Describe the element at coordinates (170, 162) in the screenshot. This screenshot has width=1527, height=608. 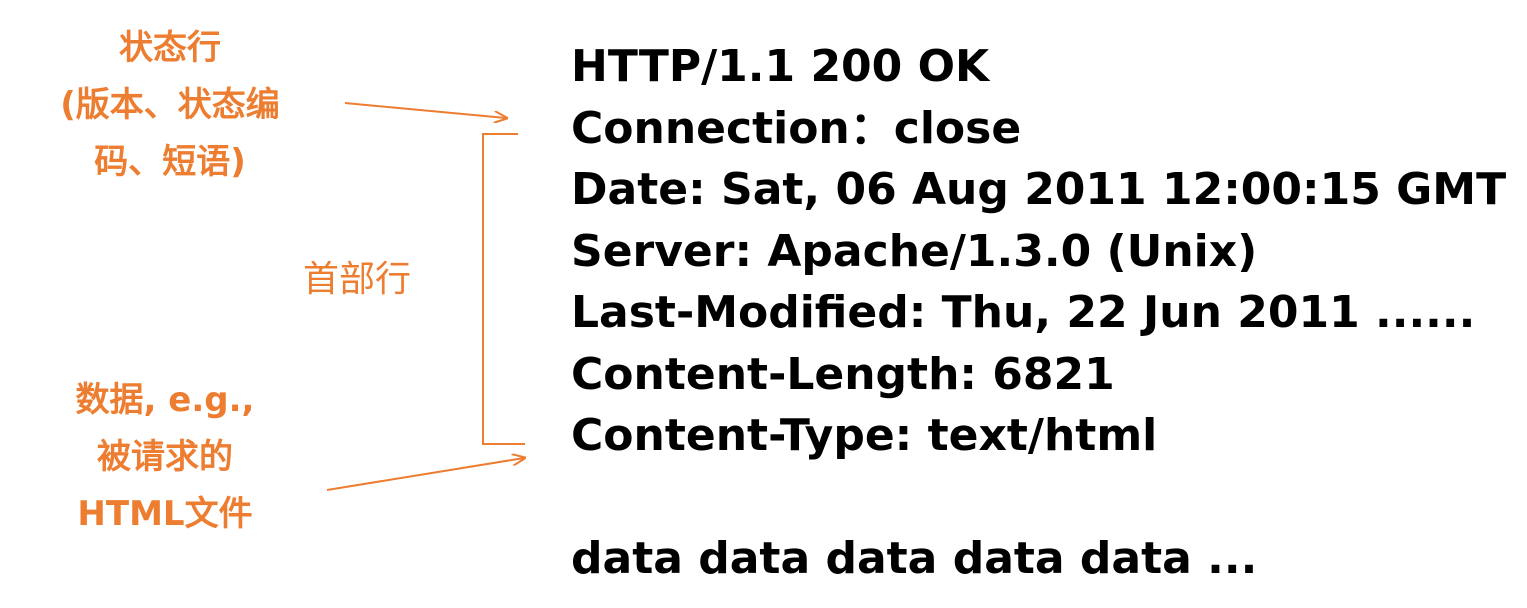
I see `status-line-label-line: 码、短语)` at that location.